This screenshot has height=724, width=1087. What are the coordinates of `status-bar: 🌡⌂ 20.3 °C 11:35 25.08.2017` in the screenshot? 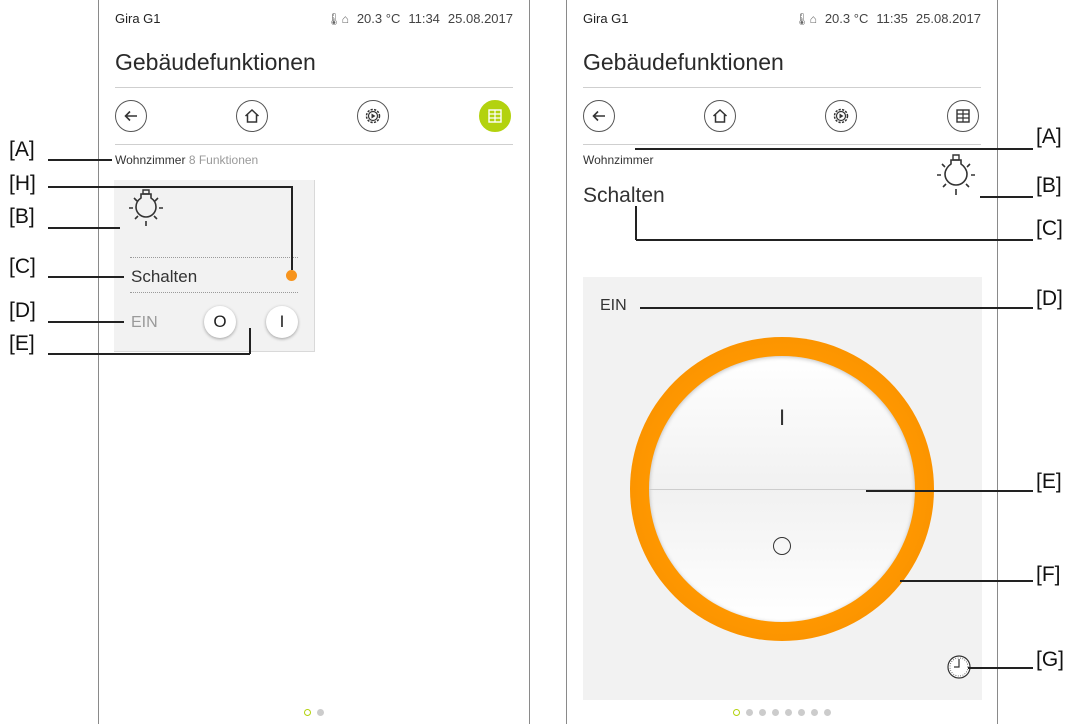 It's located at (887, 18).